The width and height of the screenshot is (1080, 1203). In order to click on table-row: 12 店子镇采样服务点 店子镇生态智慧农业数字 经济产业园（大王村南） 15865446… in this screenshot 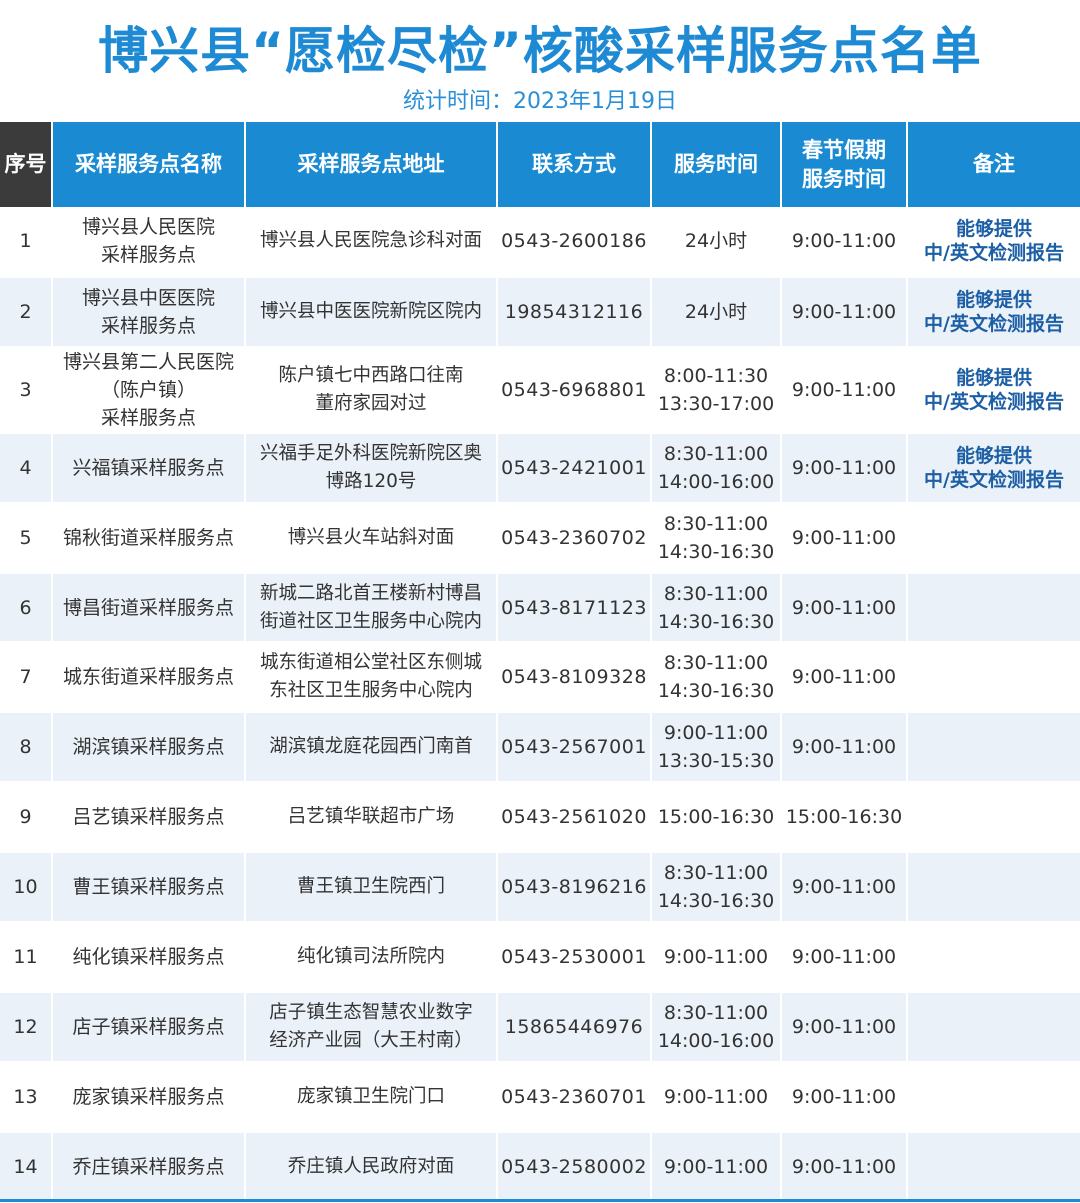, I will do `click(540, 1026)`.